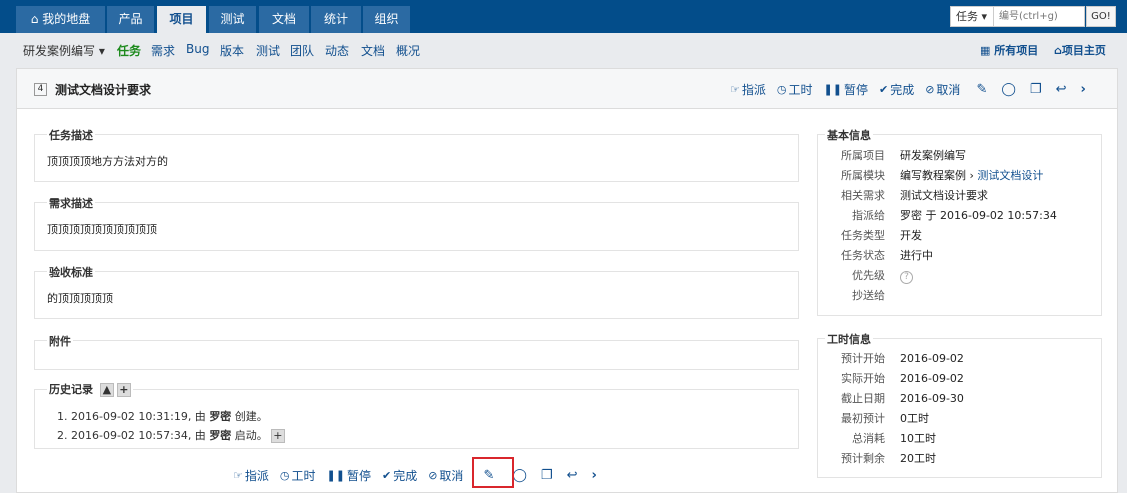  What do you see at coordinates (337, 50) in the screenshot?
I see `subnav-dynamic: 动态` at bounding box center [337, 50].